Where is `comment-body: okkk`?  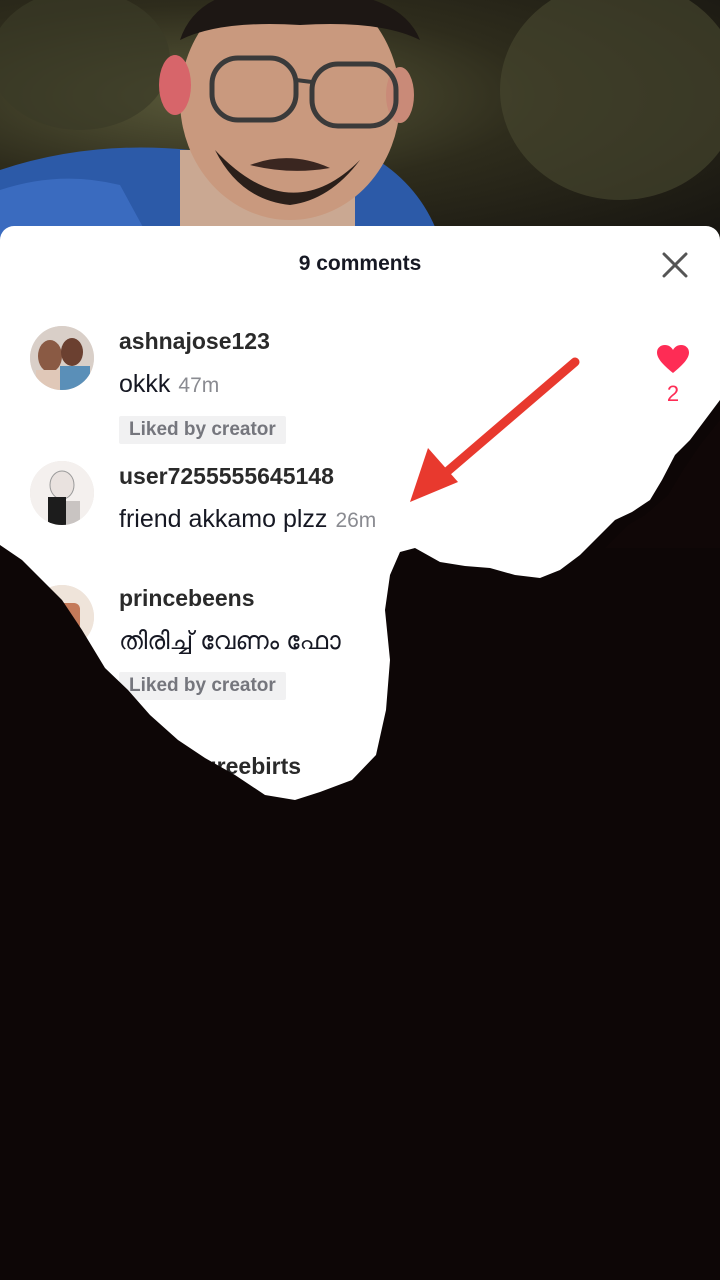
comment-body: okkk is located at coordinates (145, 384).